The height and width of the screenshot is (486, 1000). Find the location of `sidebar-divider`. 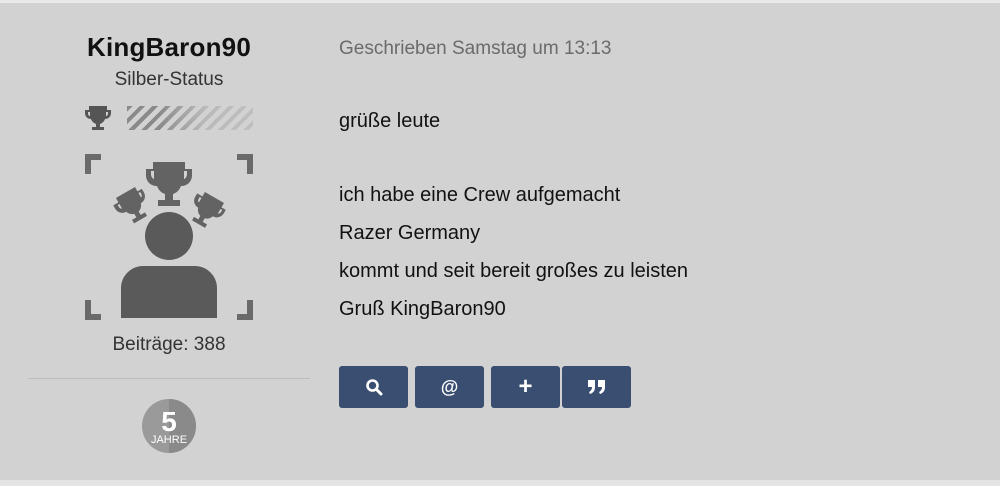

sidebar-divider is located at coordinates (169, 378).